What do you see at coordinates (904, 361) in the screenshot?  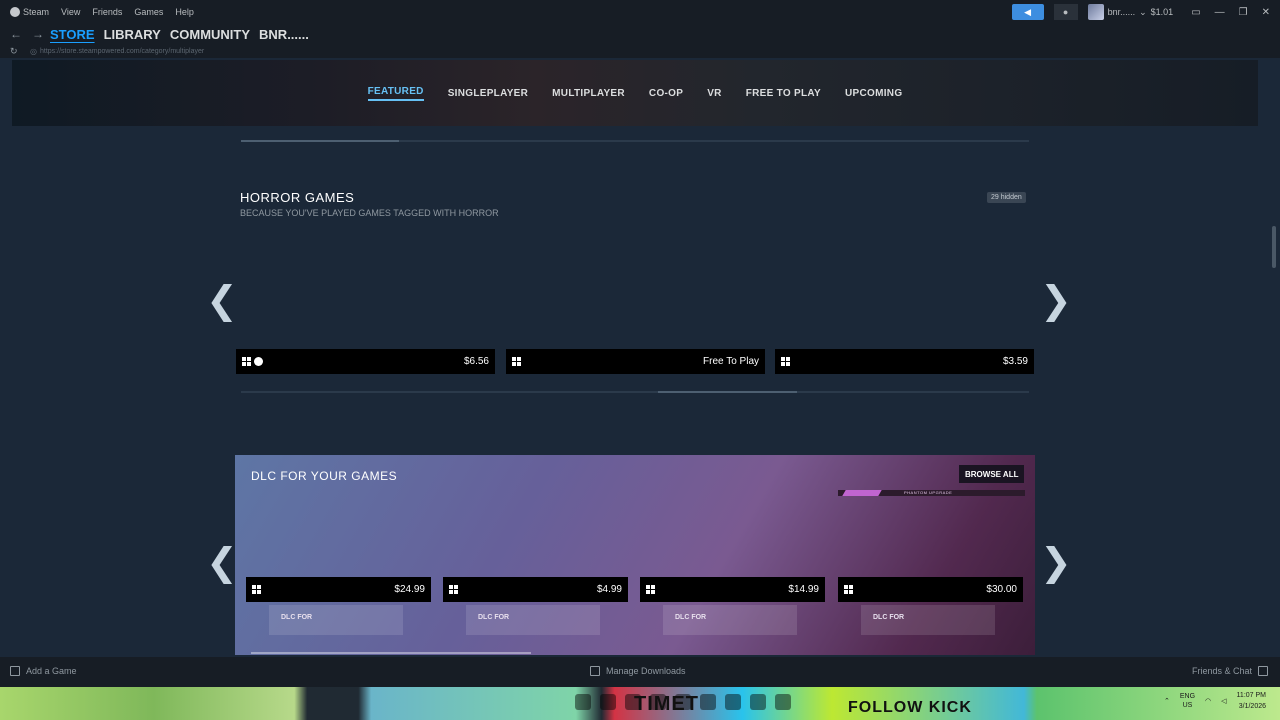 I see `game-price-bar: $3.59` at bounding box center [904, 361].